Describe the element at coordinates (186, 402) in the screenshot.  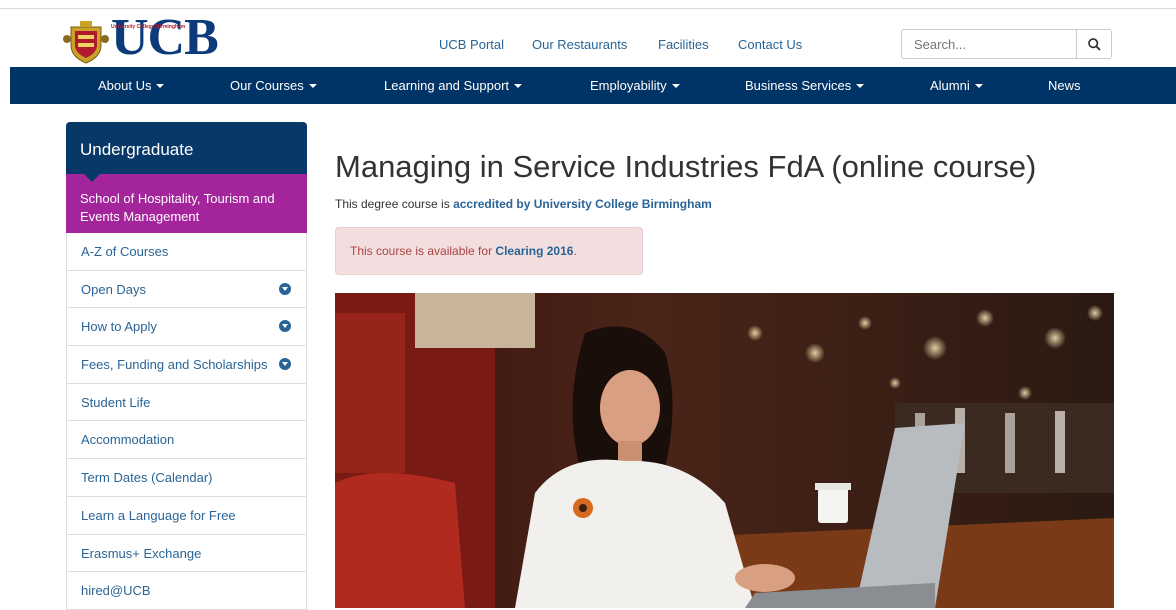
I see `sidebar-item-student-life: Student Life` at that location.